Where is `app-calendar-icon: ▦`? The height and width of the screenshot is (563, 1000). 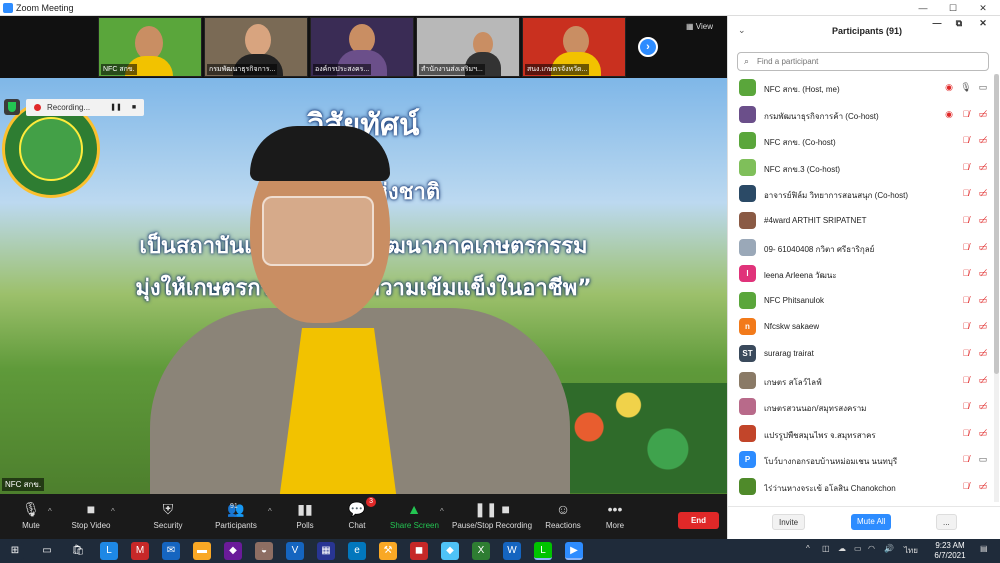 app-calendar-icon: ▦ is located at coordinates (326, 551).